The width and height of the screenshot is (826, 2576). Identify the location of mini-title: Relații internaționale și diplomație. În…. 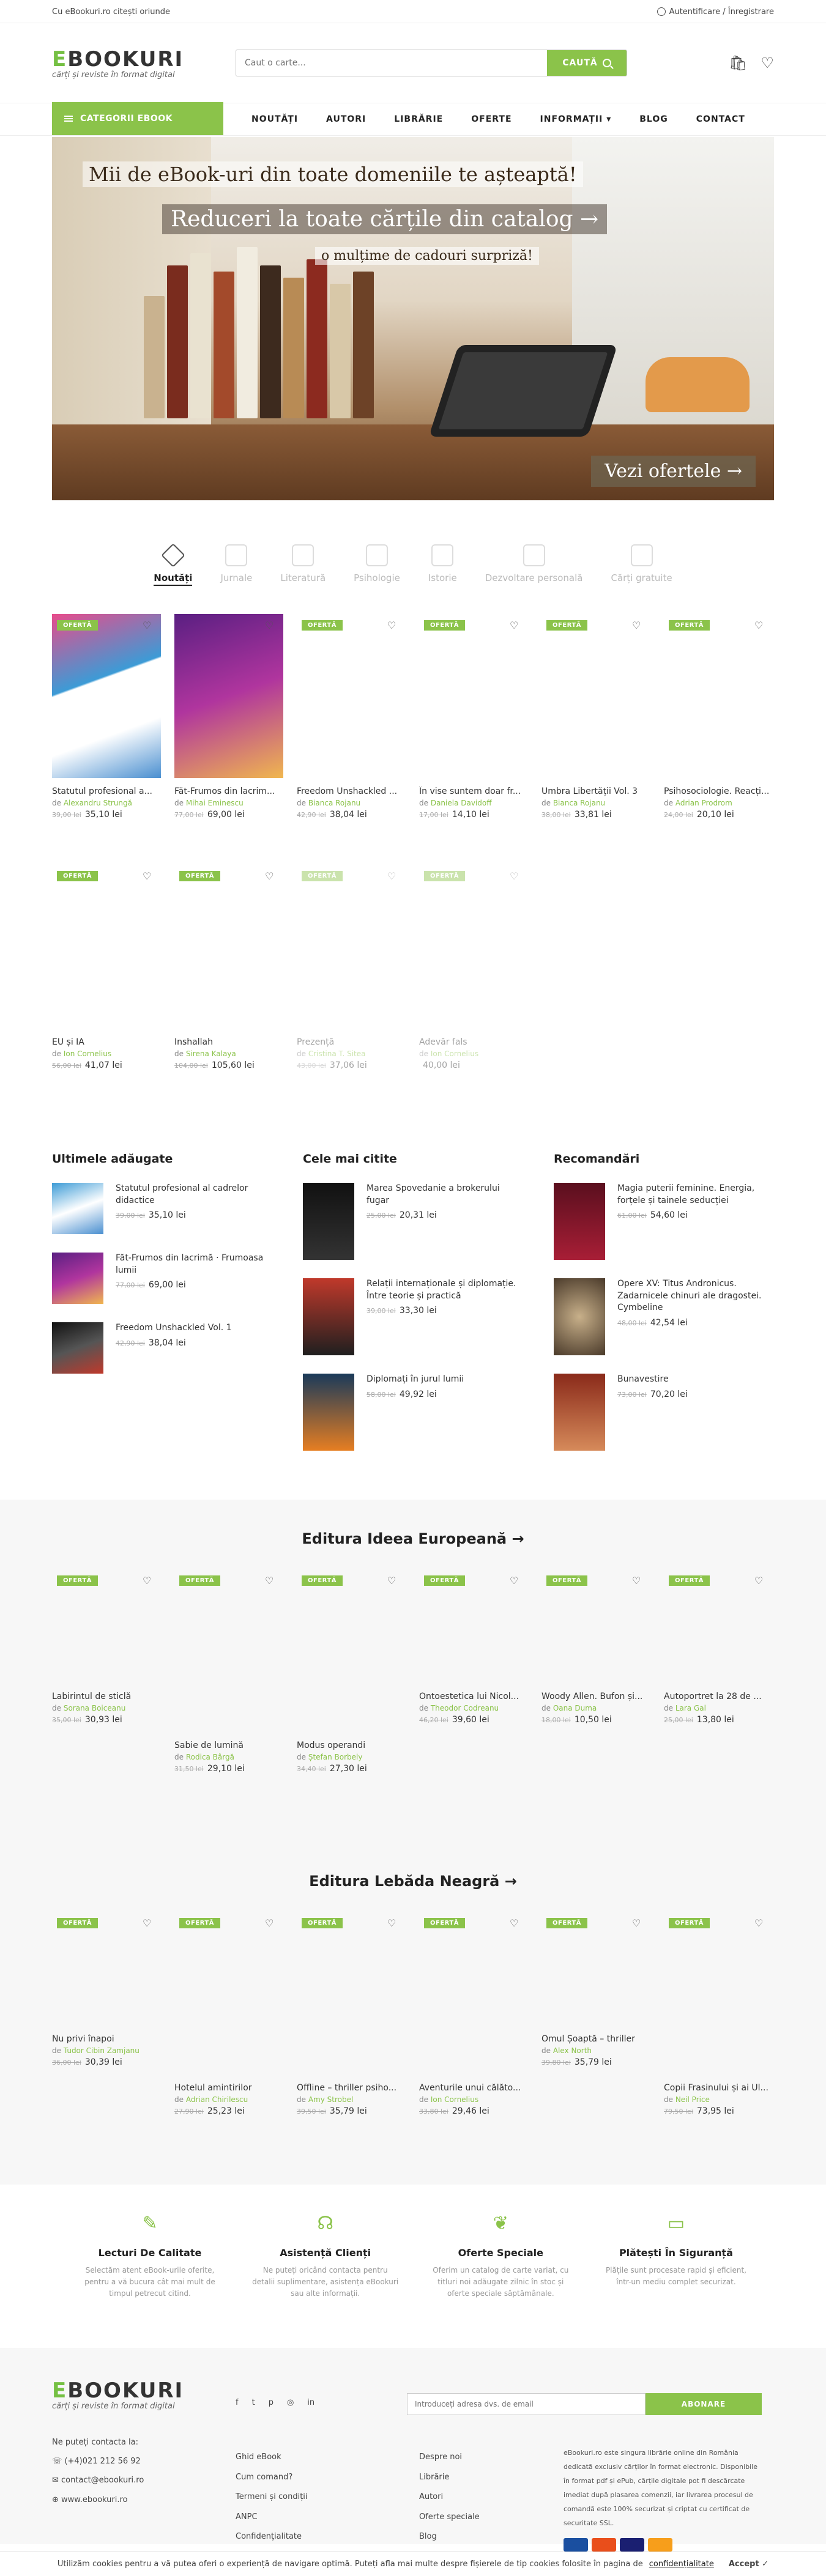
(445, 1290).